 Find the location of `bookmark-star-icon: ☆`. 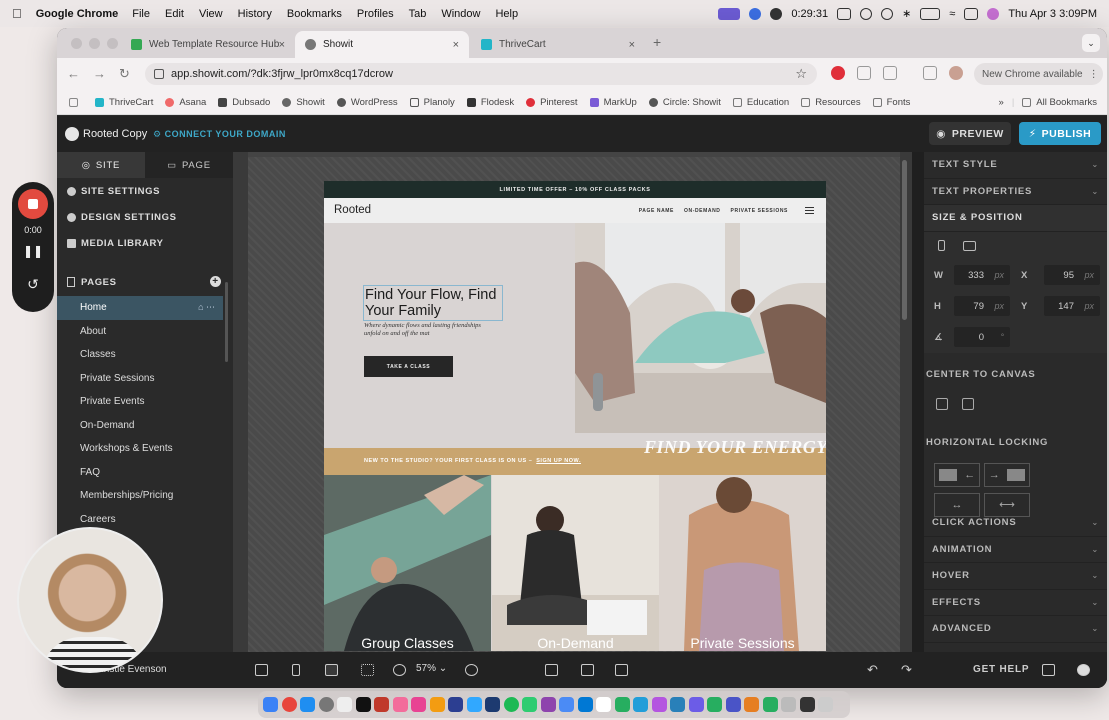

bookmark-star-icon: ☆ is located at coordinates (801, 74).